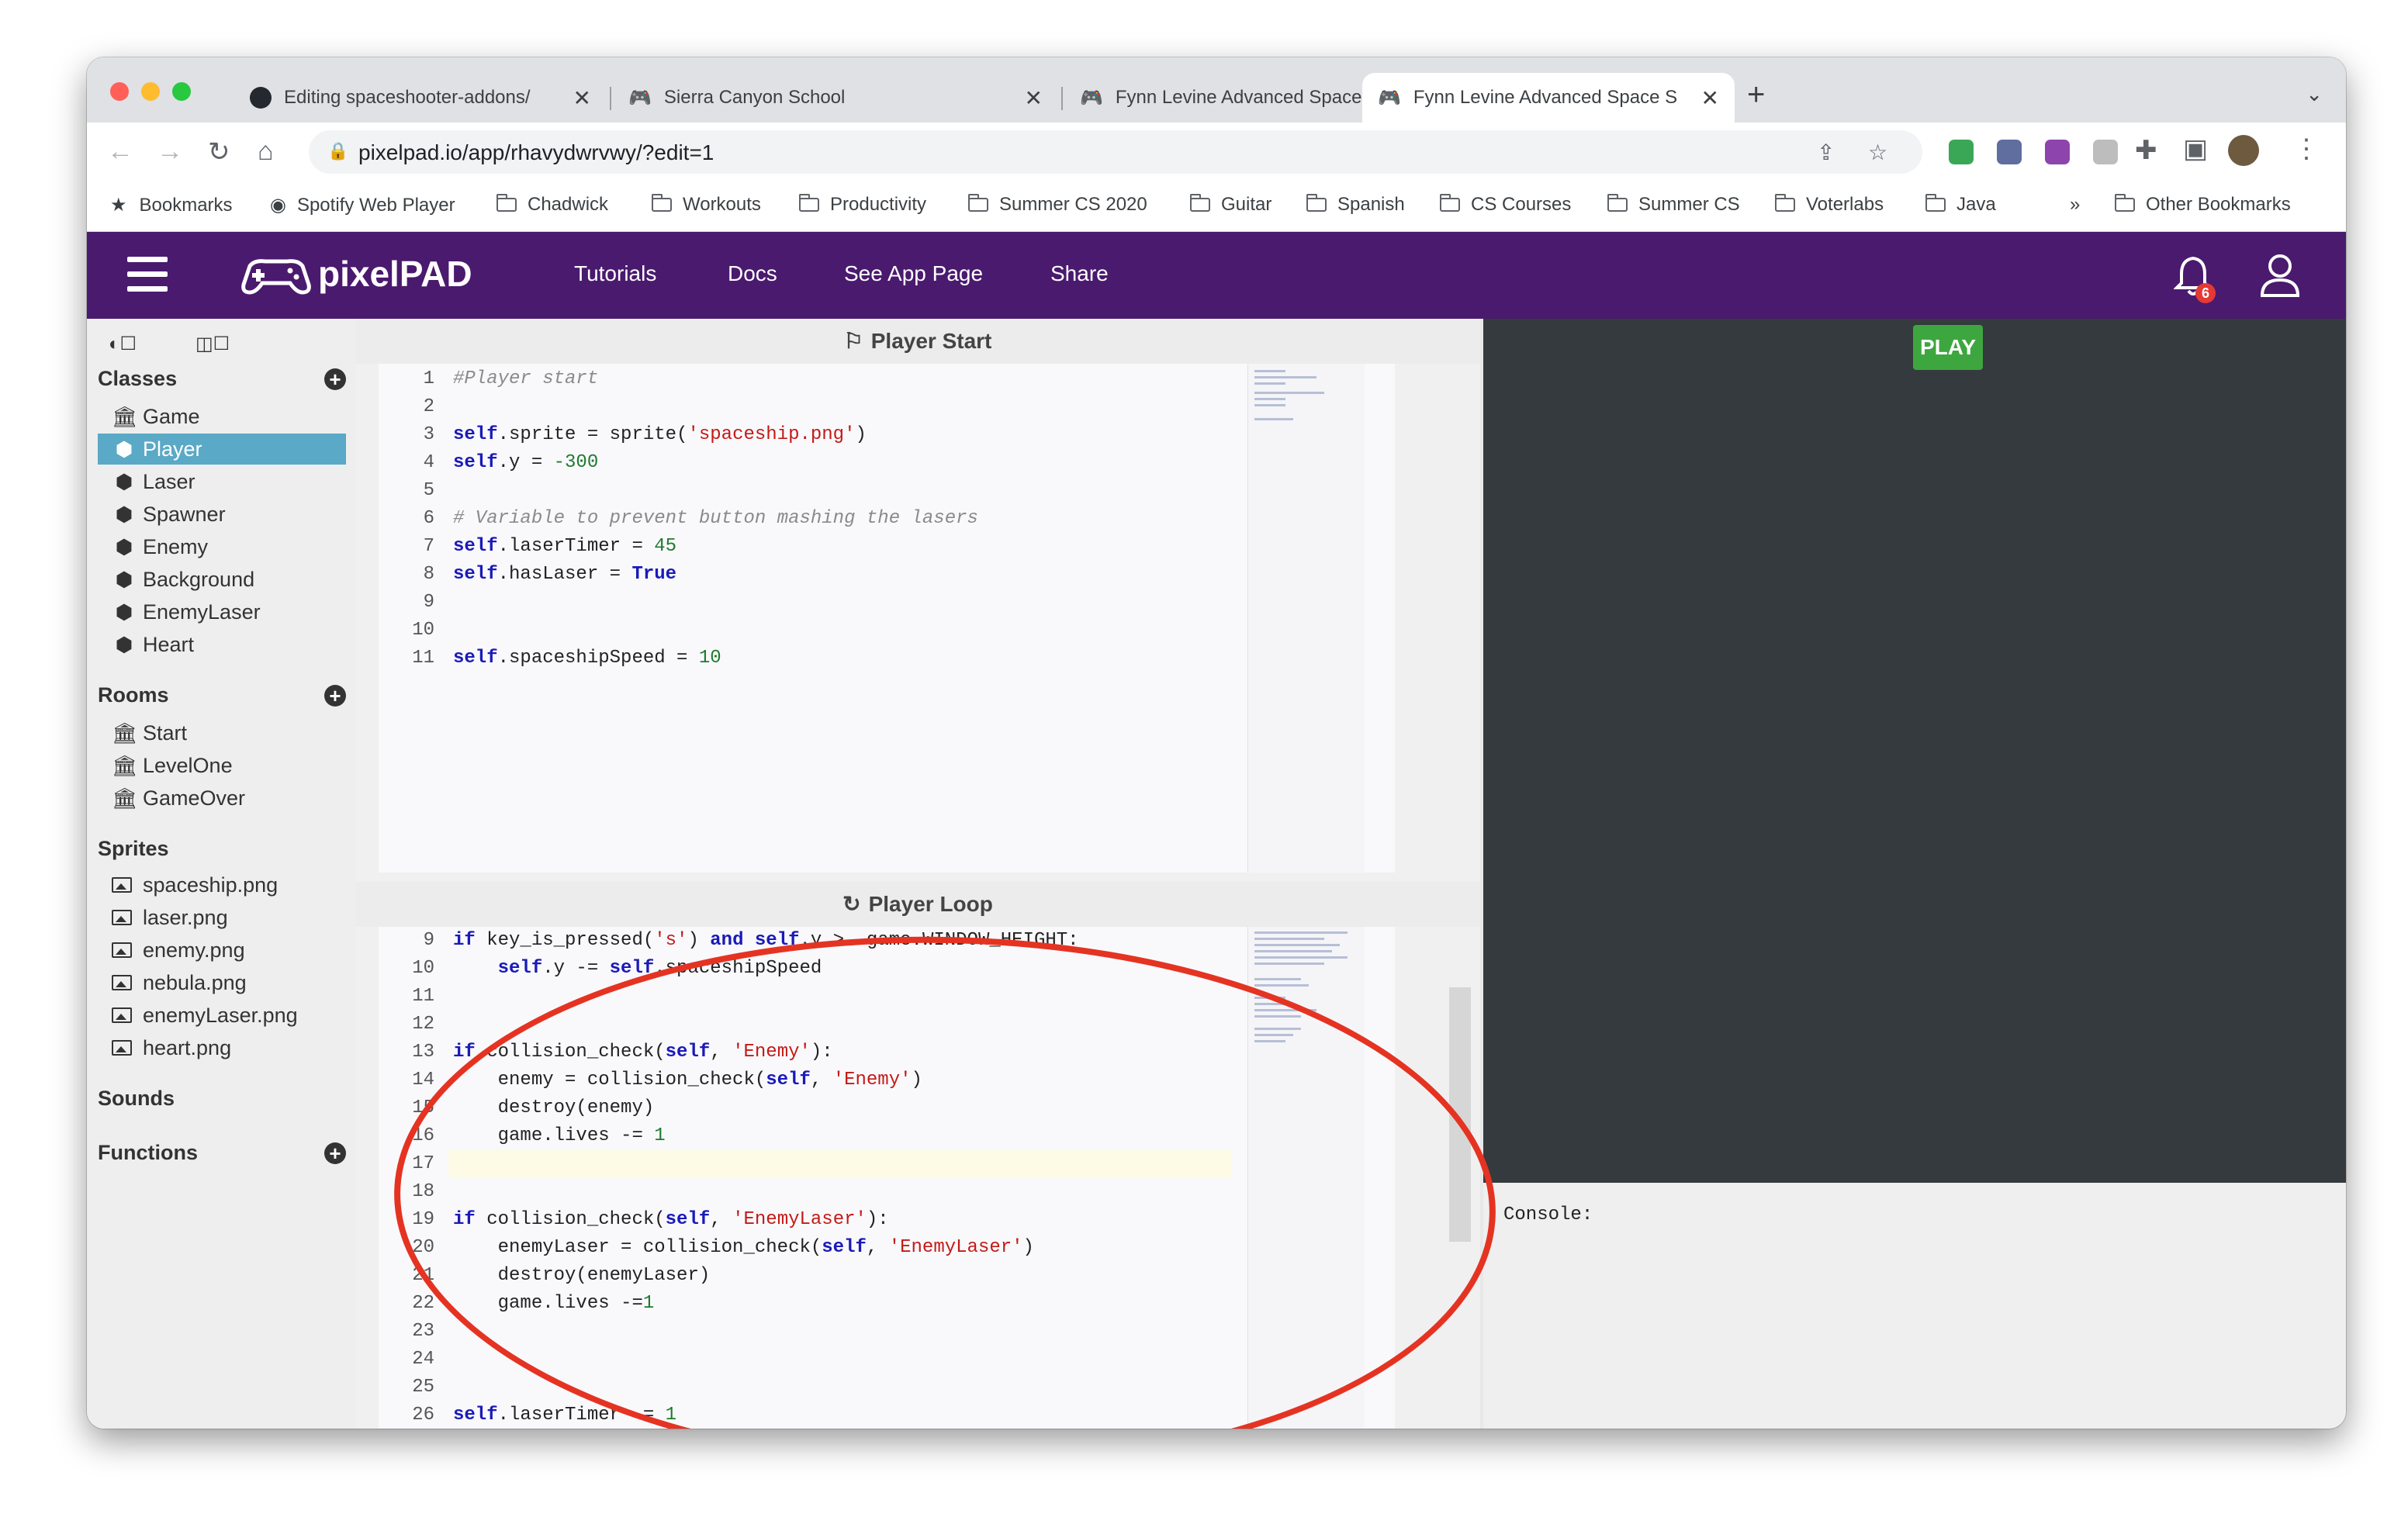 The width and height of the screenshot is (2408, 1531). I want to click on theme-toggle-icon: ◐☐, so click(123, 344).